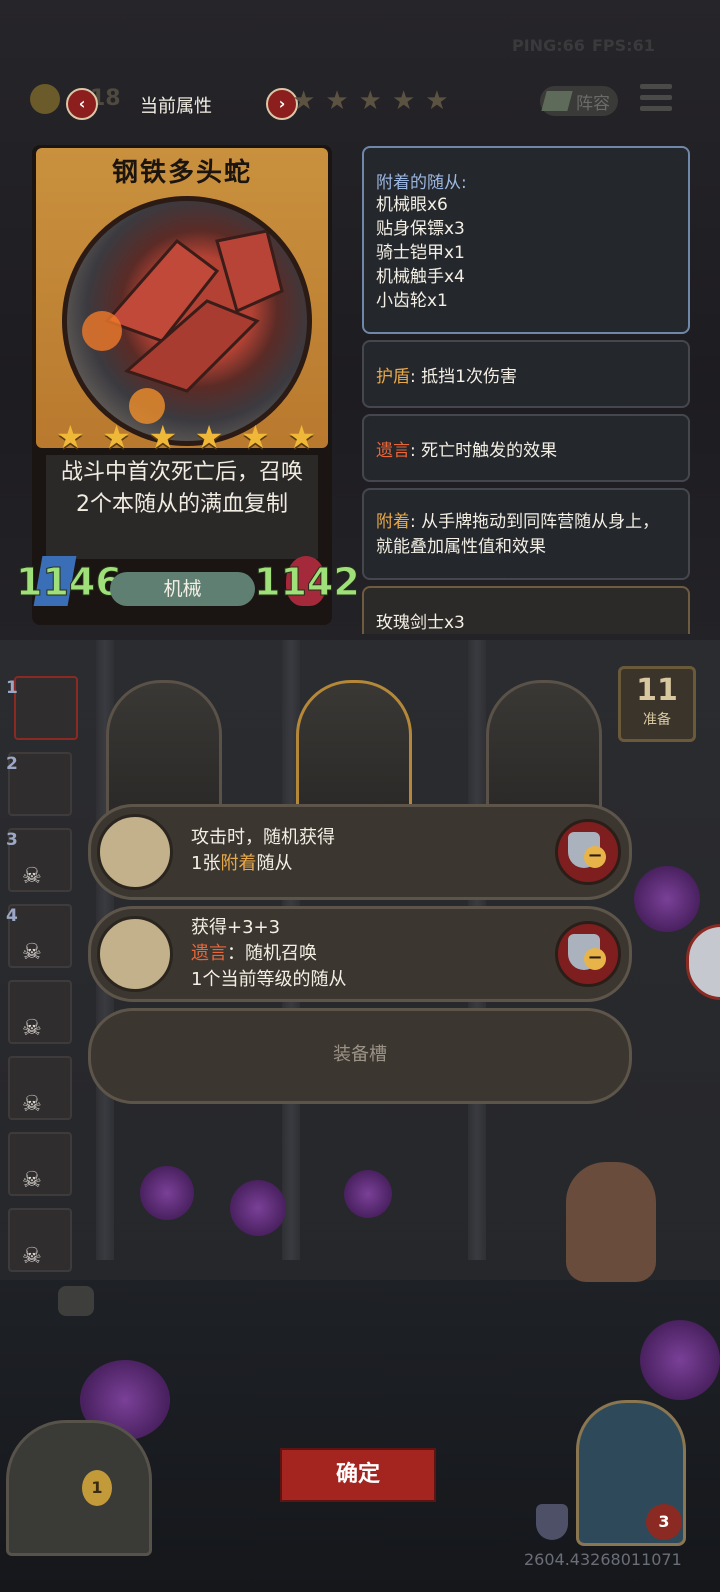 Image resolution: width=720 pixels, height=1592 pixels. I want to click on ready-label: 准备, so click(657, 720).